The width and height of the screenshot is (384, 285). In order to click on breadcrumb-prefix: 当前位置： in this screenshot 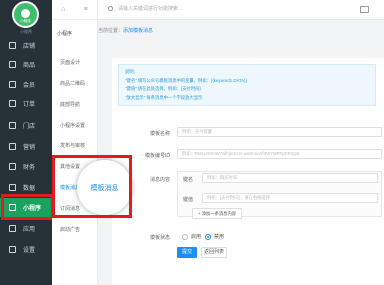, I will do `click(111, 31)`.